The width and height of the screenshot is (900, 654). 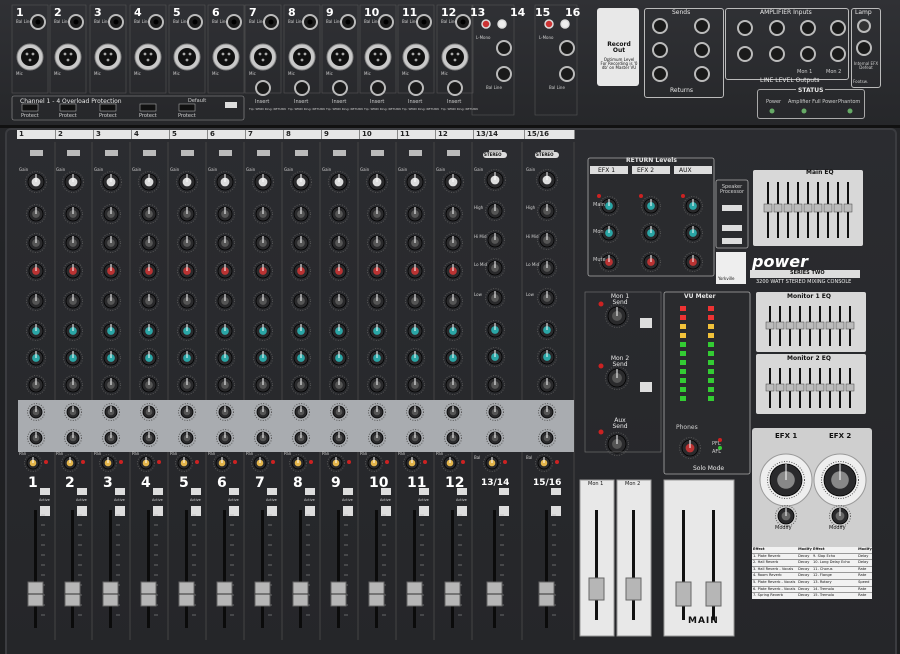 I want to click on channel-tab: 13/14, so click(x=499, y=134).